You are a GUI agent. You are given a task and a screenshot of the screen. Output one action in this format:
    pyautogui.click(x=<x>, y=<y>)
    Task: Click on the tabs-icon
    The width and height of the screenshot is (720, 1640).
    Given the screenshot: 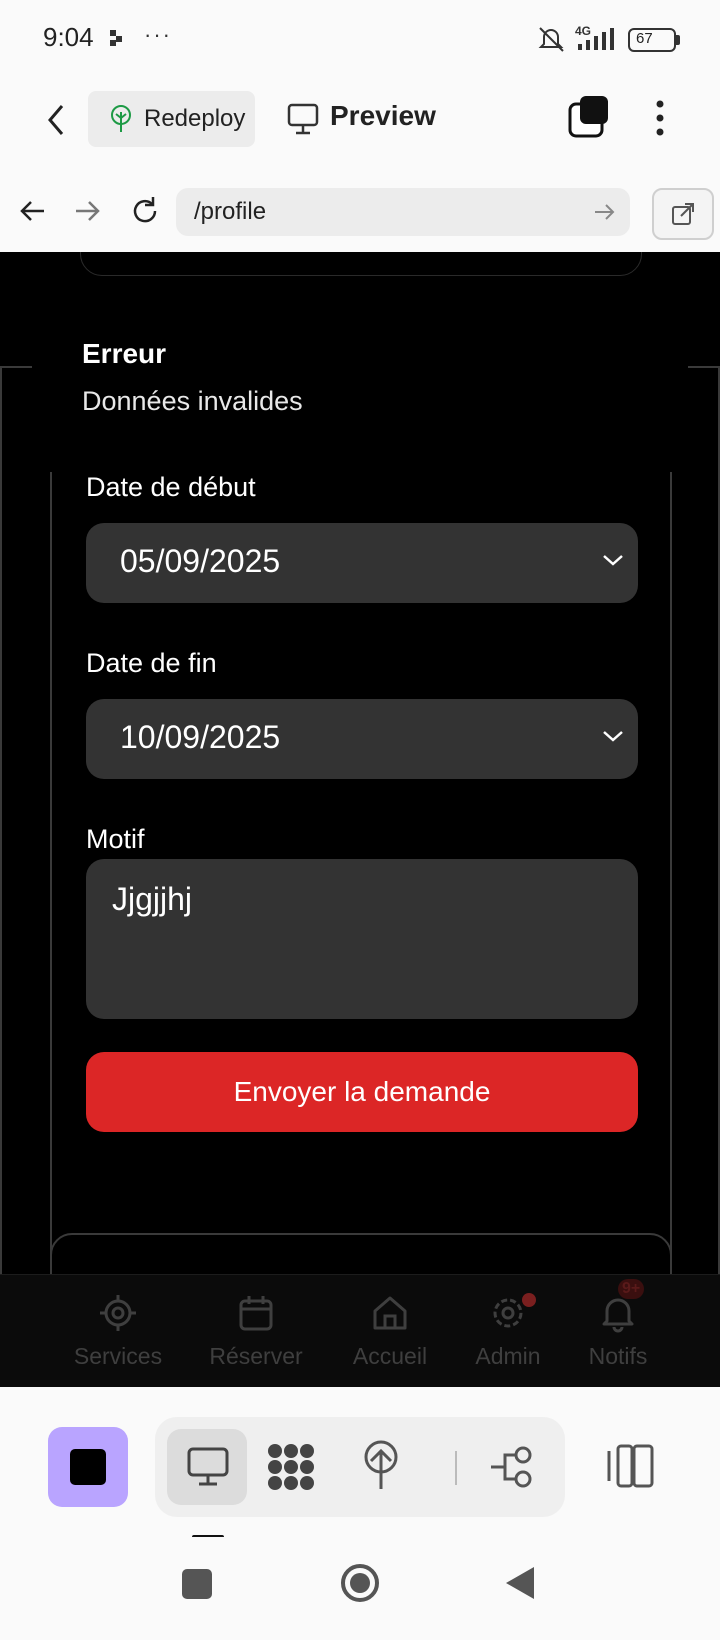 What is the action you would take?
    pyautogui.click(x=589, y=117)
    